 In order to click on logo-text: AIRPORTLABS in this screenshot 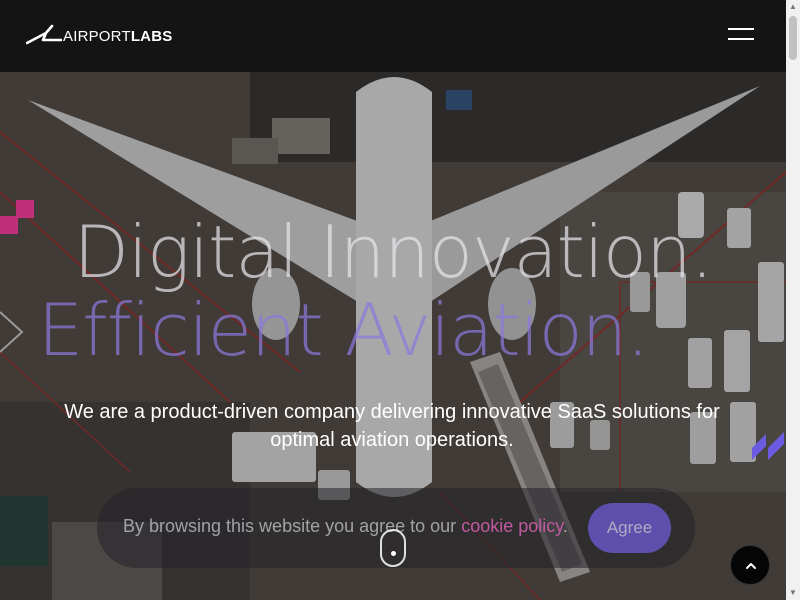, I will do `click(117, 36)`.